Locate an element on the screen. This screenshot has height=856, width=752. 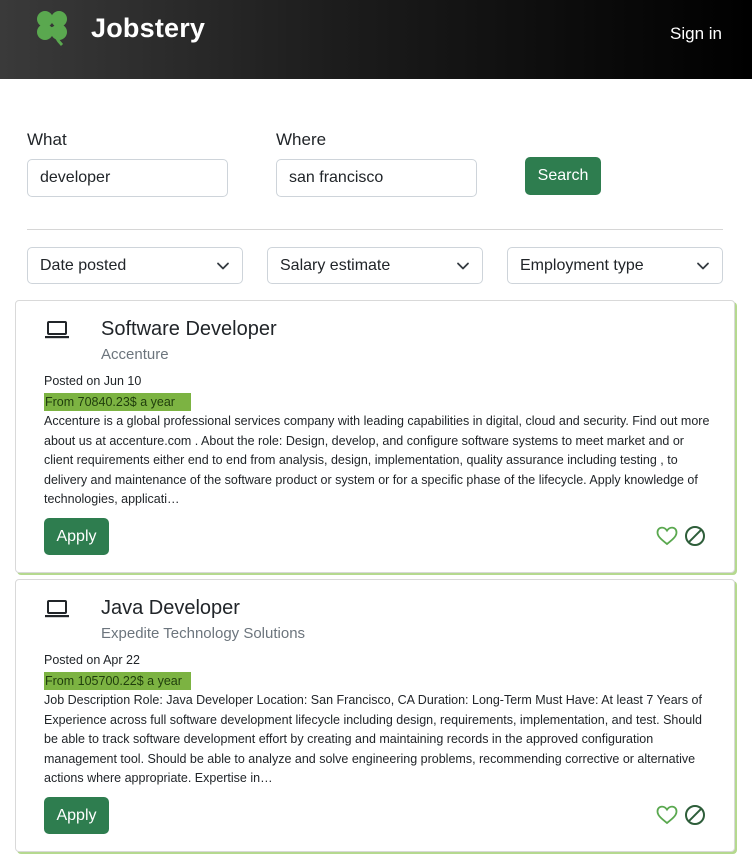
salary-badge: From 70840.23$ a year is located at coordinates (117, 402).